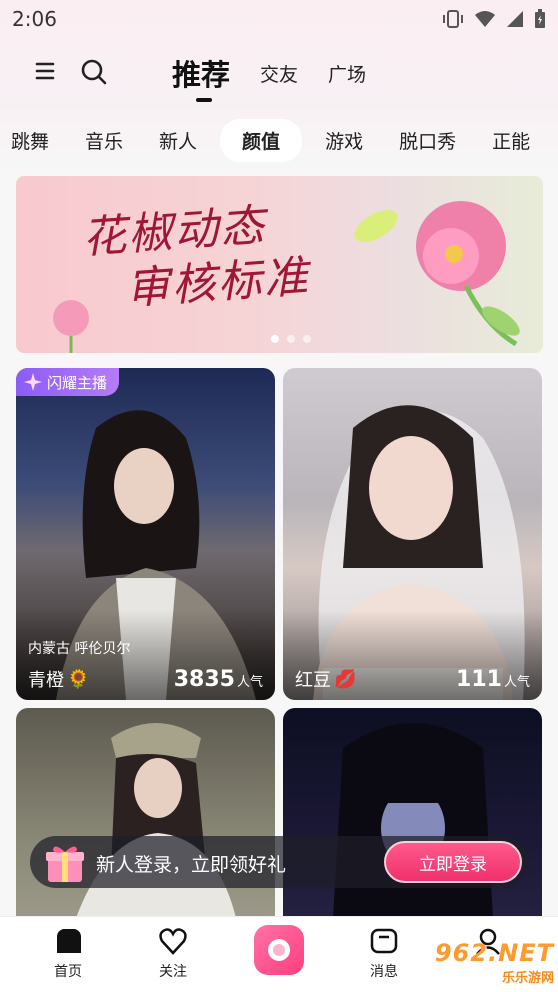 The height and width of the screenshot is (992, 558). I want to click on status-bar: 2:06, so click(279, 19).